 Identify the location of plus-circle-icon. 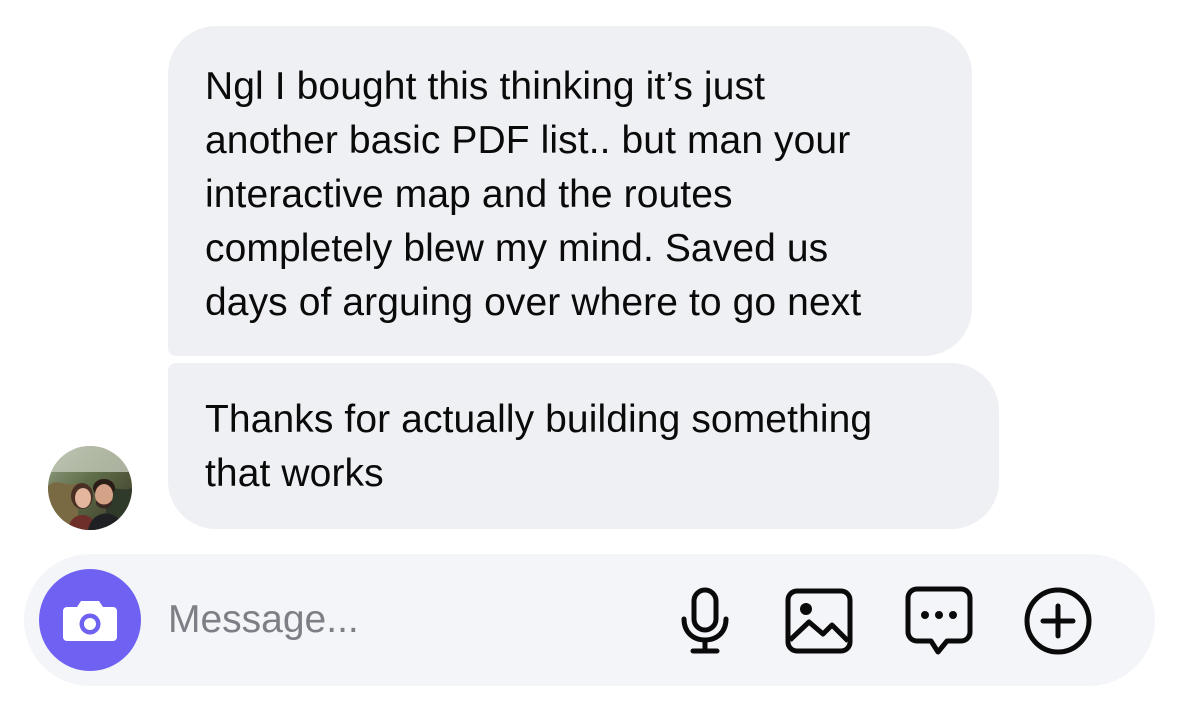
(1058, 621).